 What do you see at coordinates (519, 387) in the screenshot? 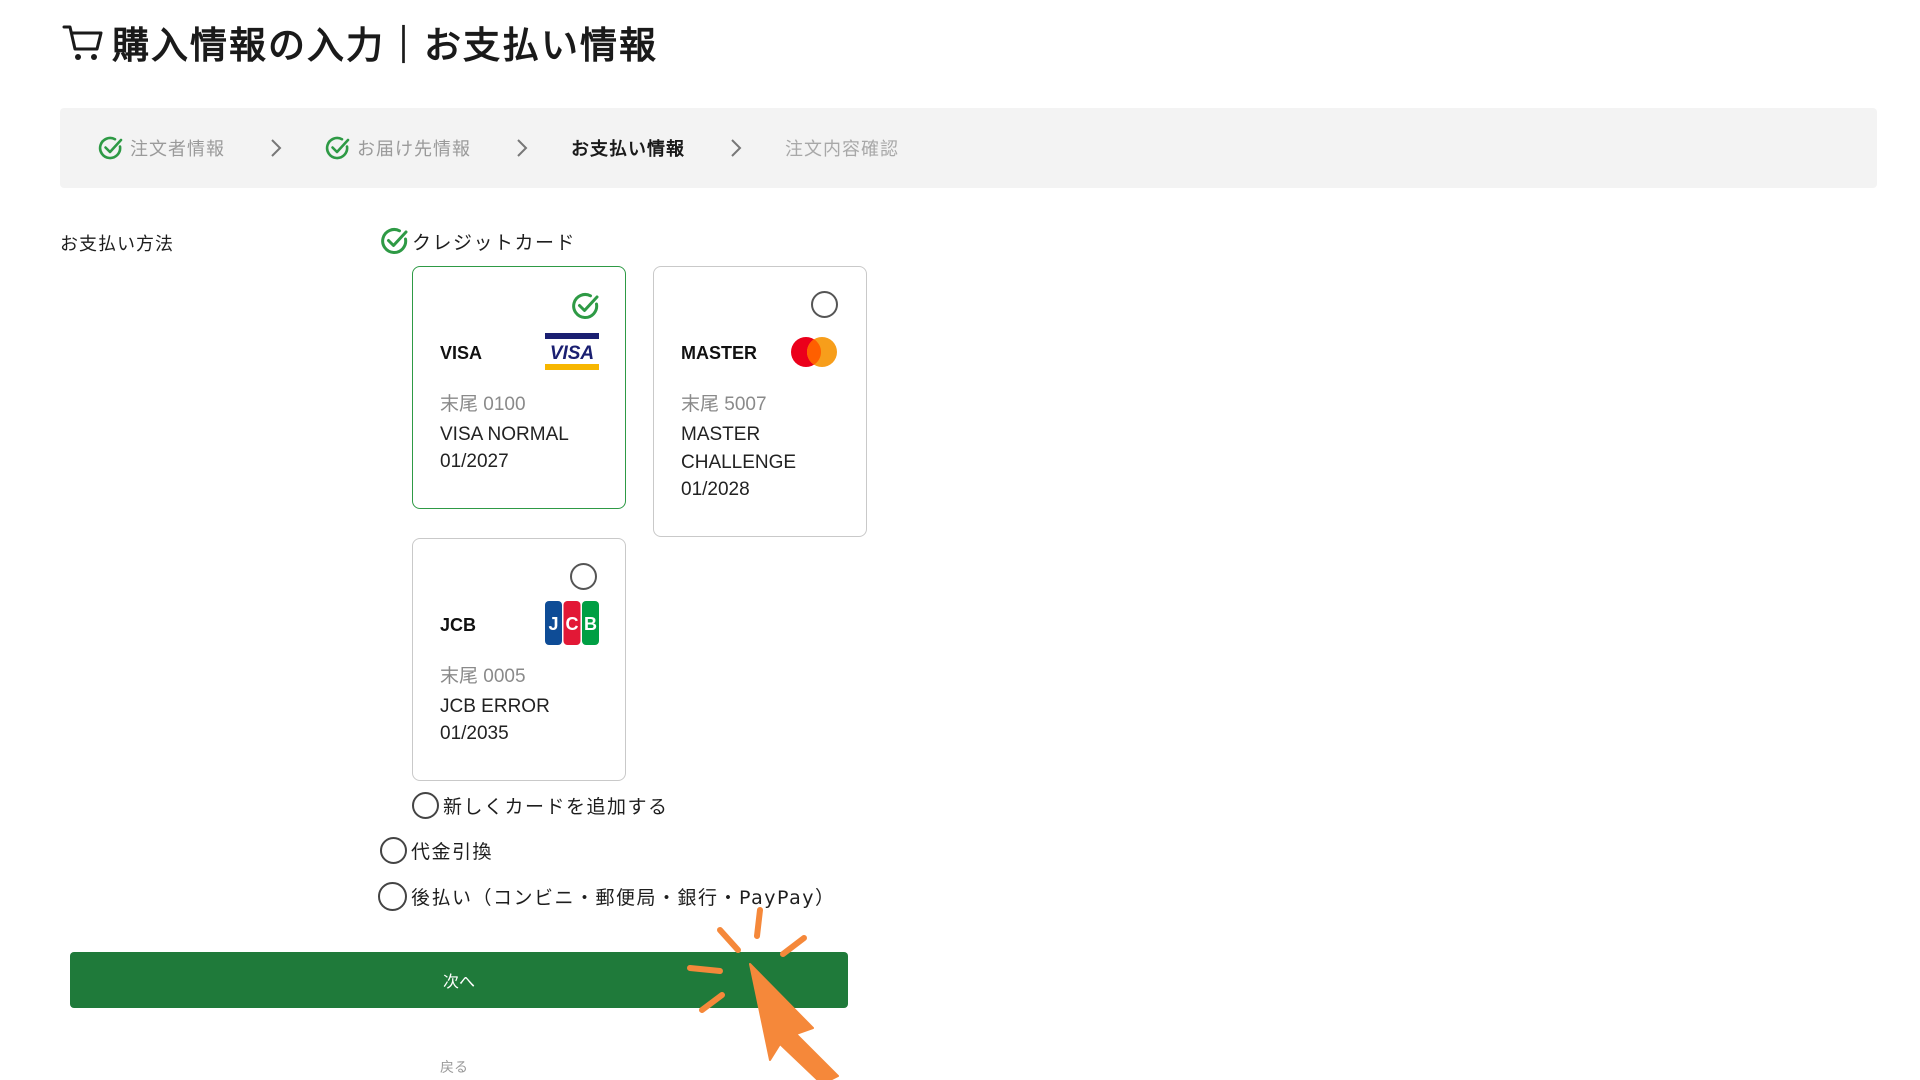
I see `saved-card-visa: VISA VISA 末尾 0100 VISA NORMAL 01/2027` at bounding box center [519, 387].